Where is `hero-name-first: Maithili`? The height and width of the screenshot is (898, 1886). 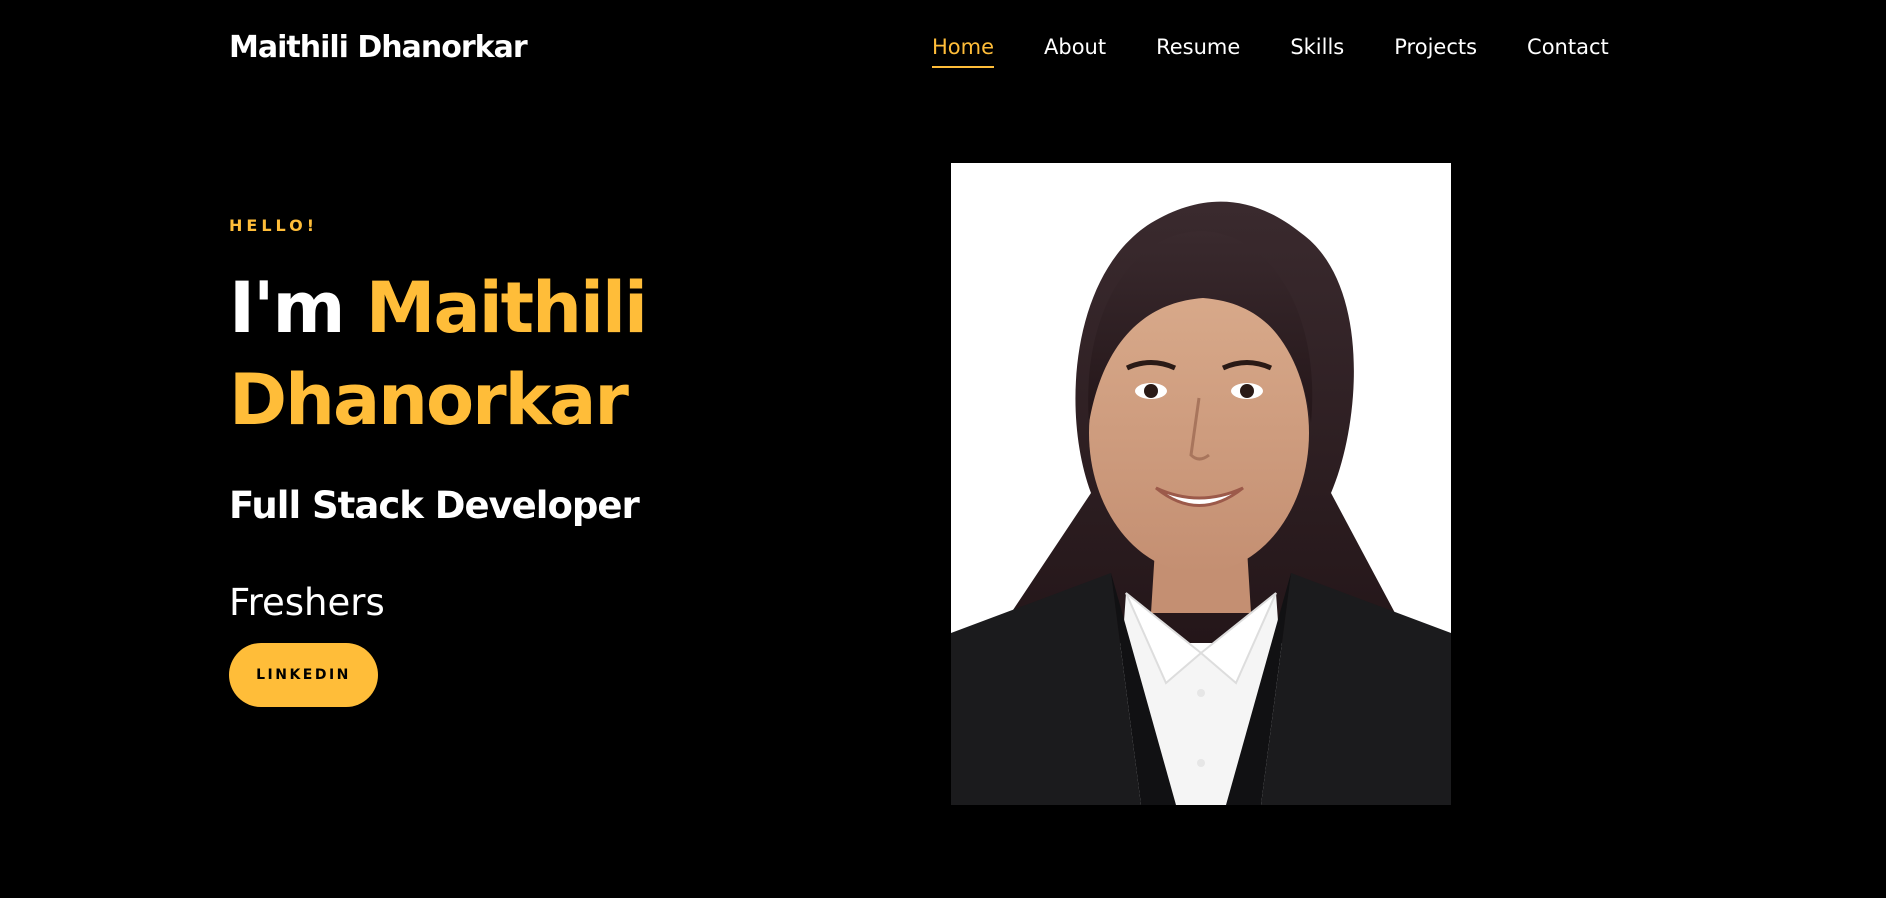 hero-name-first: Maithili is located at coordinates (506, 308).